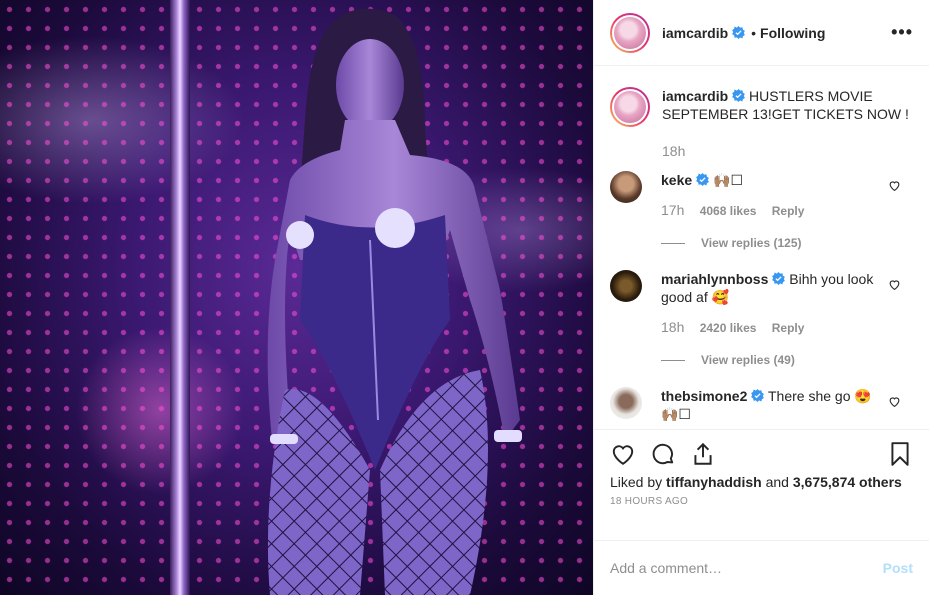 The image size is (929, 595). What do you see at coordinates (623, 454) in the screenshot?
I see `like-heart-icon` at bounding box center [623, 454].